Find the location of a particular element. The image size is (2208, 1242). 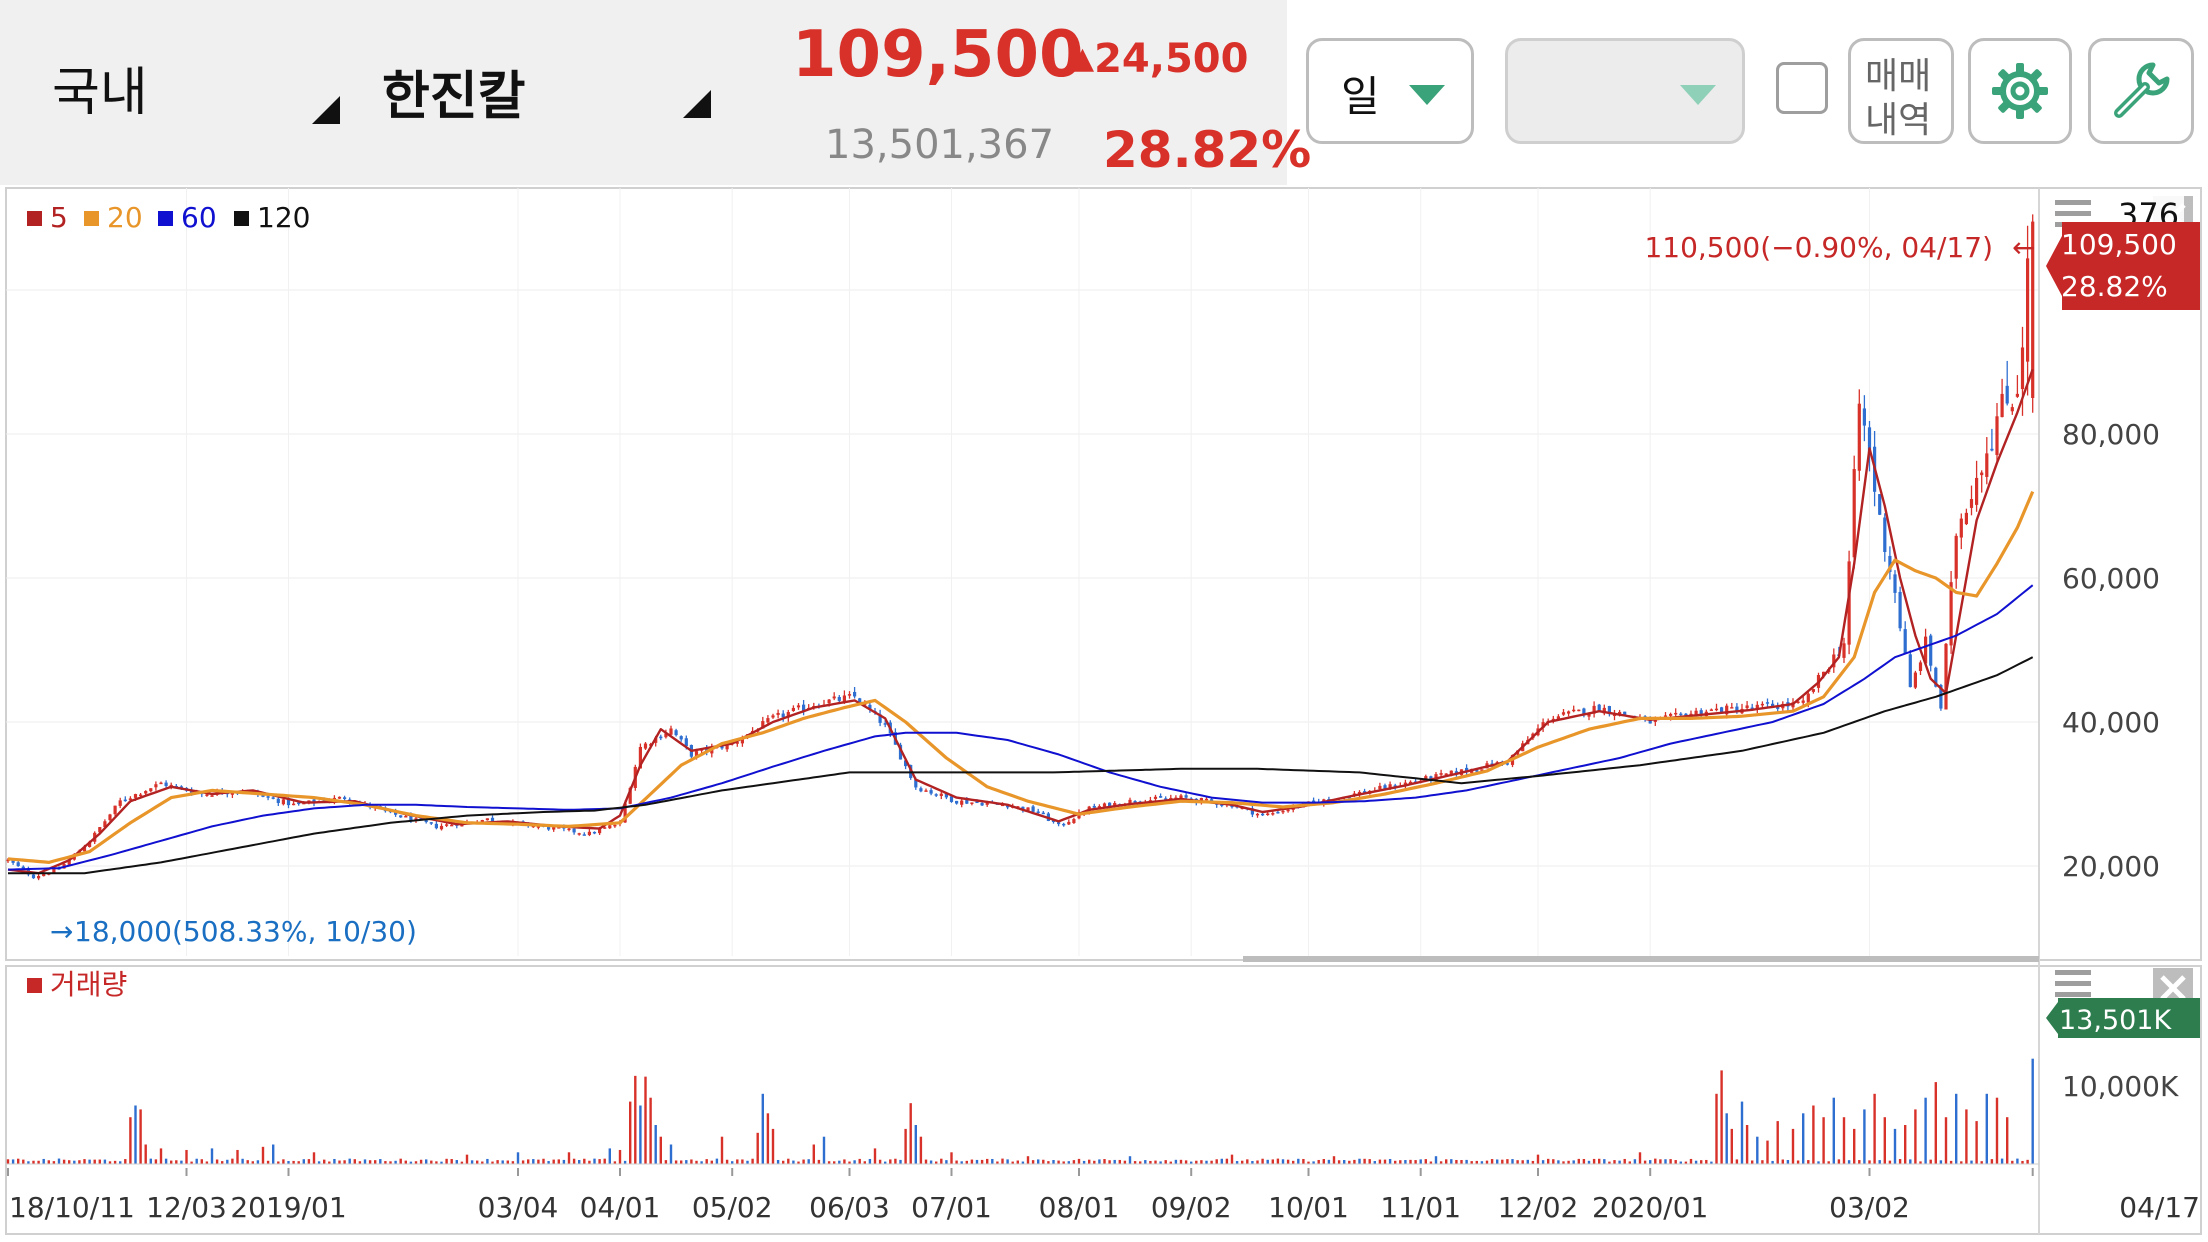

market-selector: 국내 is located at coordinates (100, 87).